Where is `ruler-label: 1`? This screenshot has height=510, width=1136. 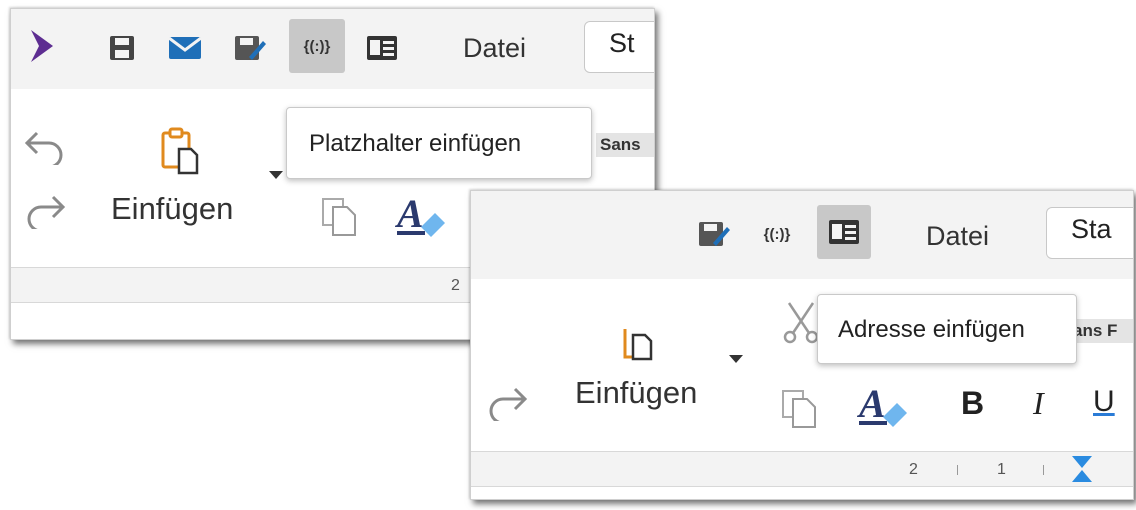
ruler-label: 1 is located at coordinates (1001, 469).